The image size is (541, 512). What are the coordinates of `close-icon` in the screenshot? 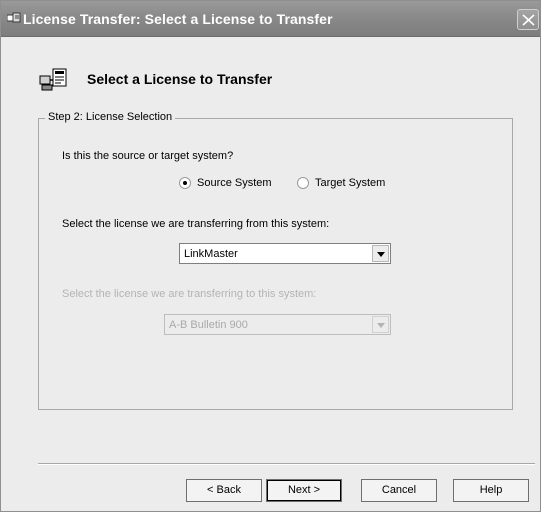 It's located at (528, 20).